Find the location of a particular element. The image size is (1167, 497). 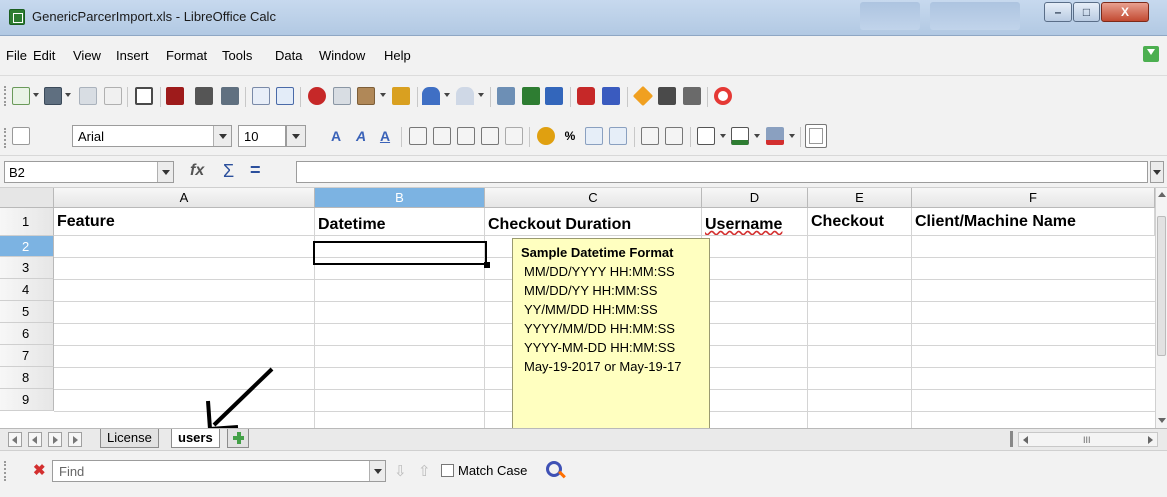

row-header-9: 9 is located at coordinates (27, 400).